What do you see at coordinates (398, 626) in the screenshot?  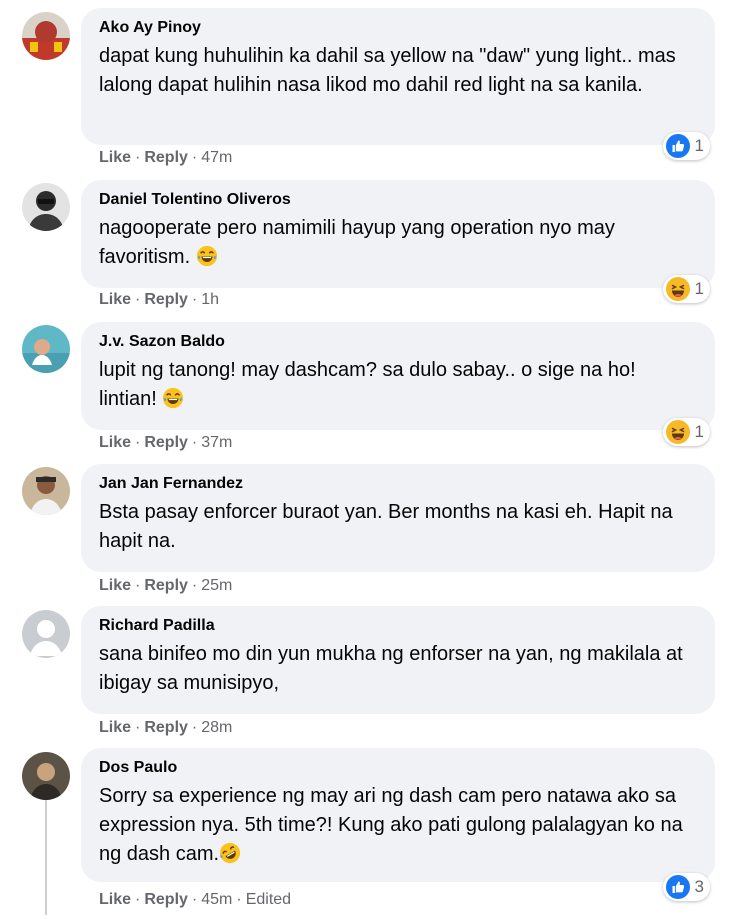 I see `comment-author: Richard Padilla` at bounding box center [398, 626].